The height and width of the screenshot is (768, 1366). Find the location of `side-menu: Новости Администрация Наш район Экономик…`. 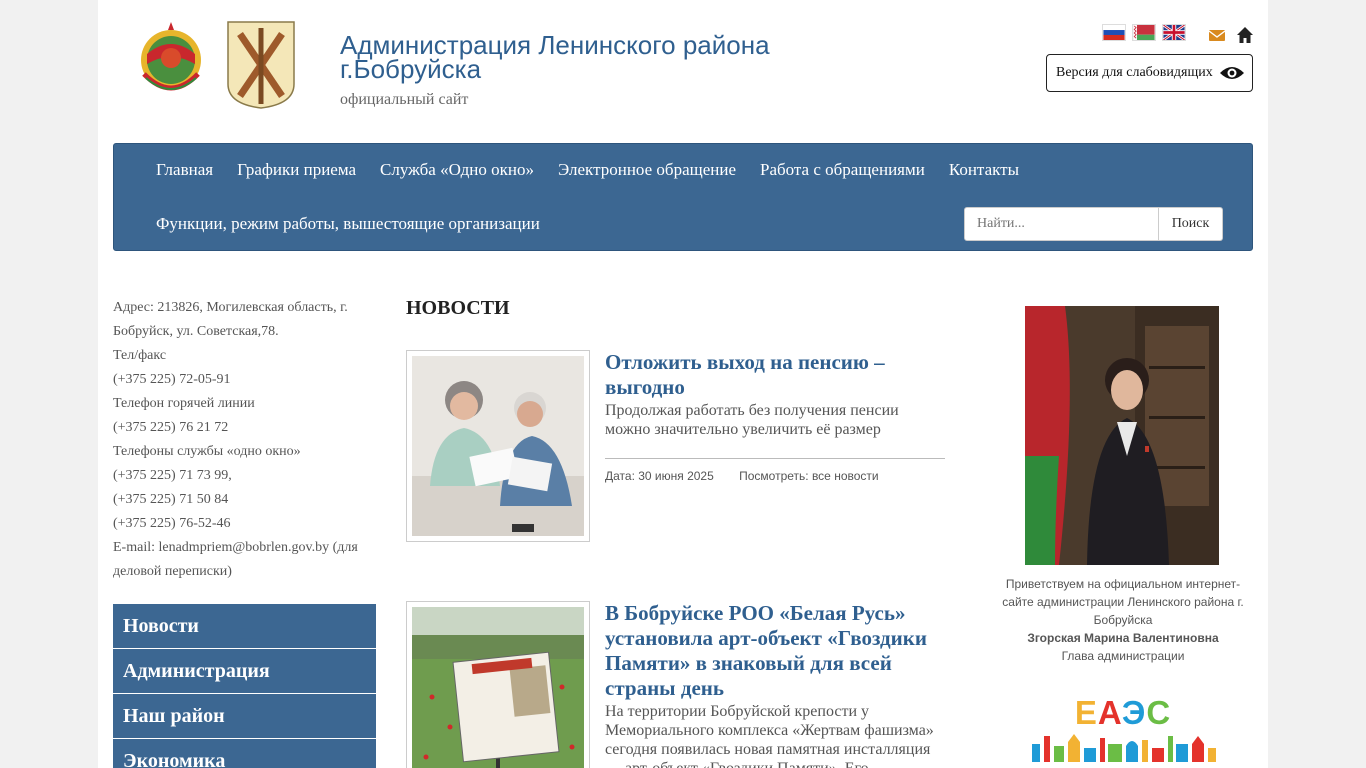

side-menu: Новости Администрация Наш район Экономик… is located at coordinates (244, 686).